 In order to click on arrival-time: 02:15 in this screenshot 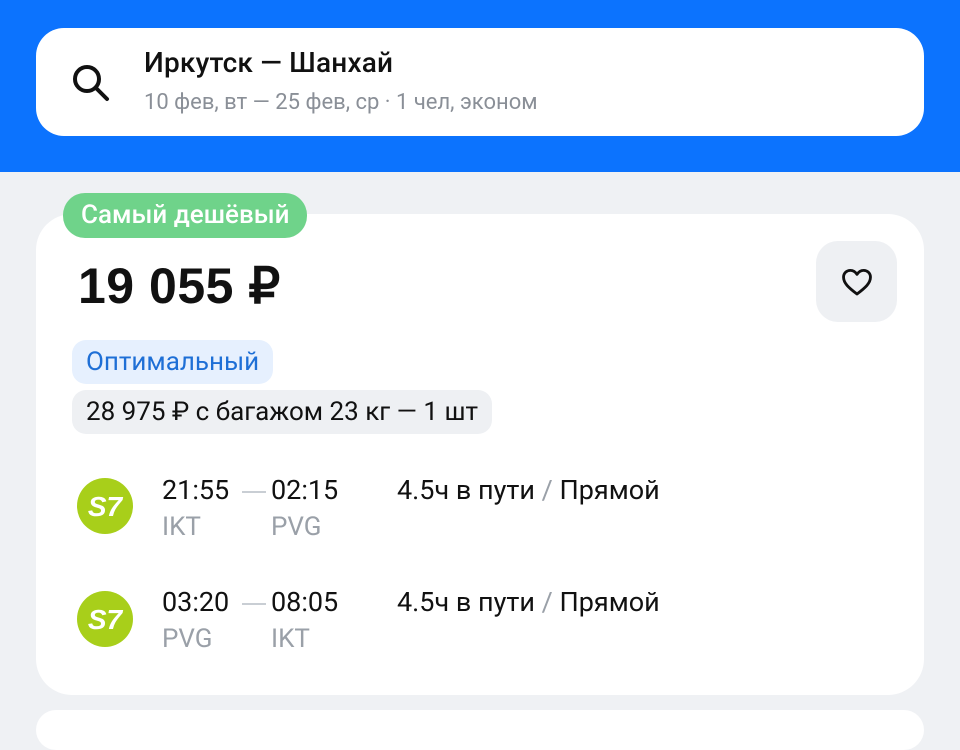, I will do `click(305, 490)`.